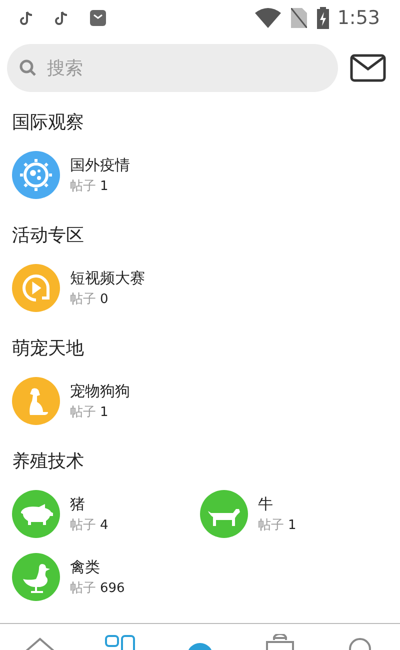  What do you see at coordinates (28, 68) in the screenshot?
I see `search-icon` at bounding box center [28, 68].